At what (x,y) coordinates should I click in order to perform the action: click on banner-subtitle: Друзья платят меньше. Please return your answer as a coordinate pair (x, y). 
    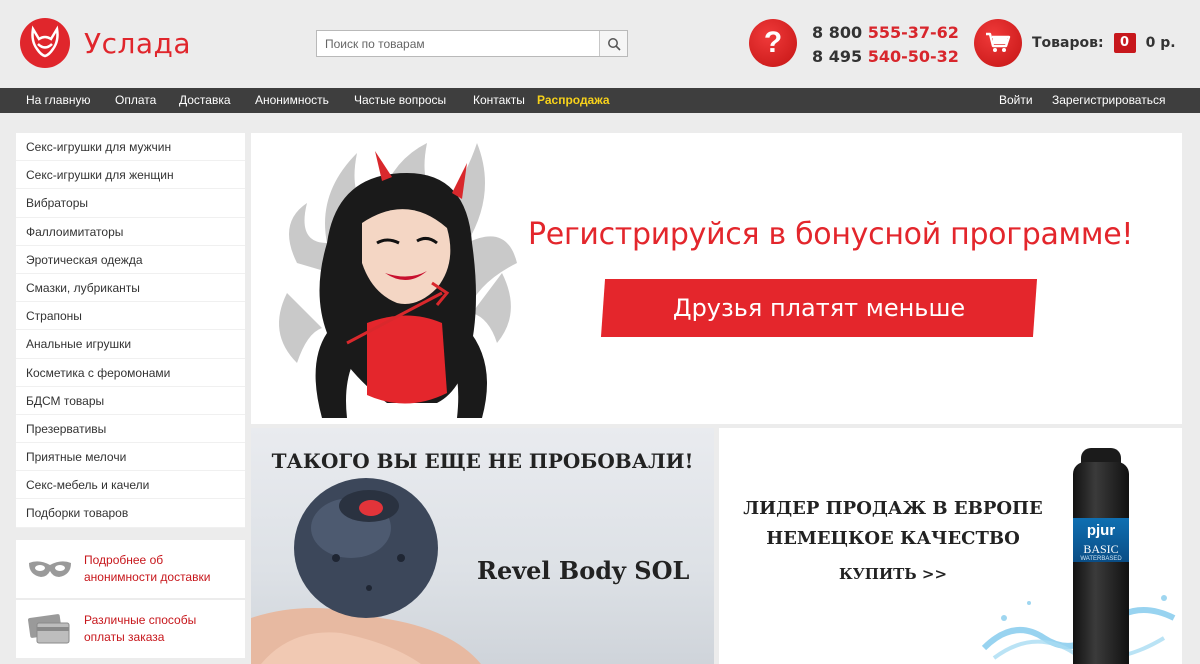
    Looking at the image, I should click on (819, 308).